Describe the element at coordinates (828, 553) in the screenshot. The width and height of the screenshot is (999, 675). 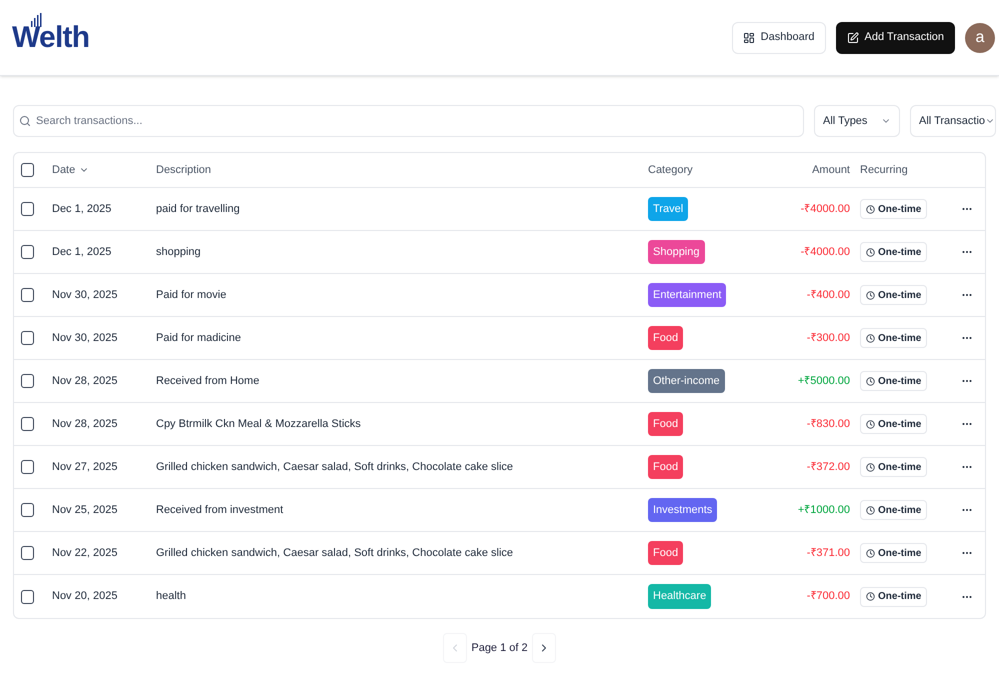
I see `amount-cell-text: -₹371.00` at that location.